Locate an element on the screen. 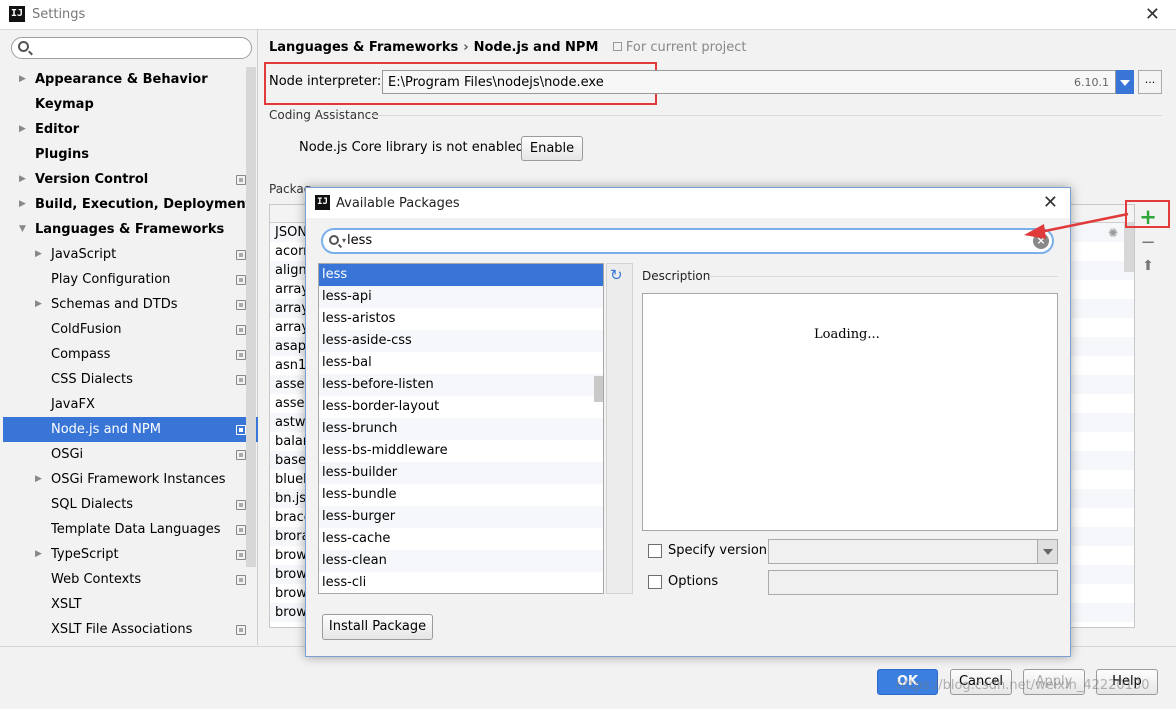  list-item: less-cli is located at coordinates (461, 582).